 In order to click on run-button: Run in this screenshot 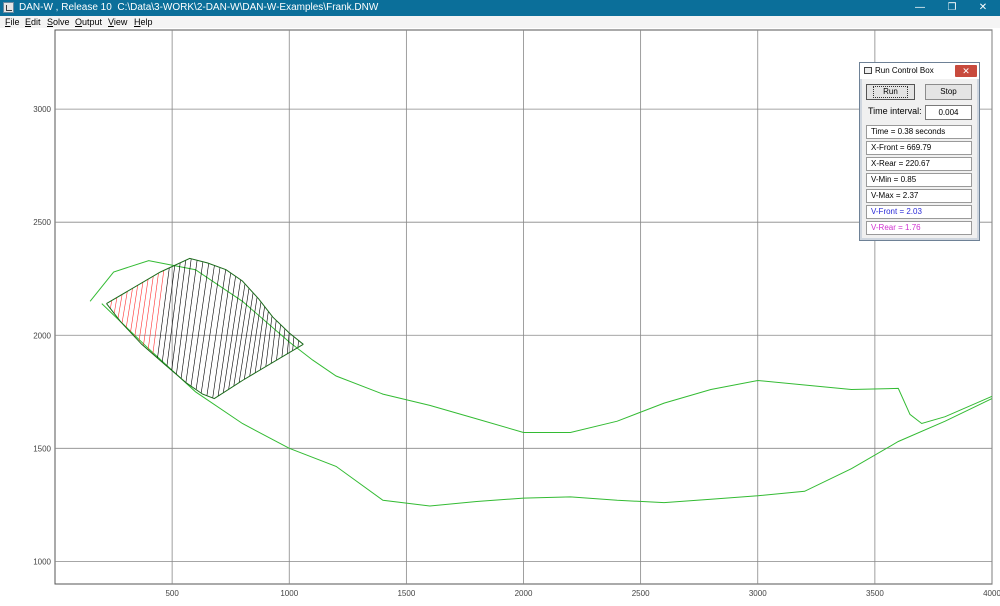, I will do `click(890, 92)`.